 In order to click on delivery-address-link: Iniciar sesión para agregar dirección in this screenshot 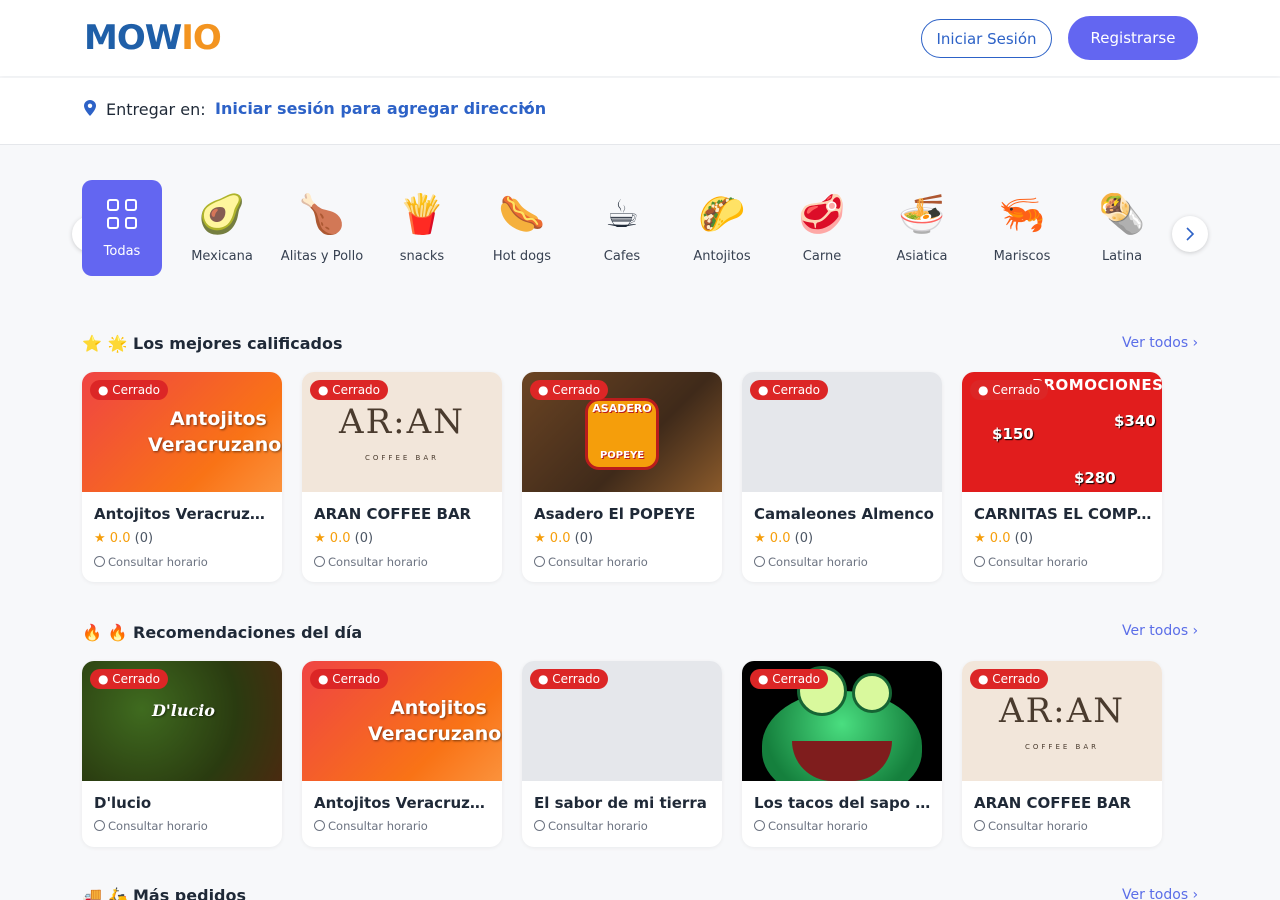, I will do `click(380, 108)`.